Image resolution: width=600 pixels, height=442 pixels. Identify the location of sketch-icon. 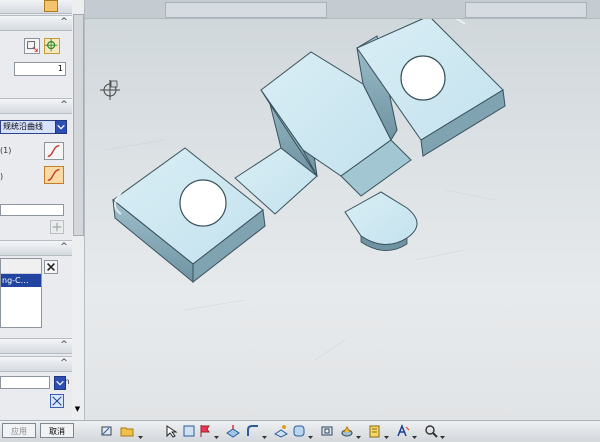
(107, 431).